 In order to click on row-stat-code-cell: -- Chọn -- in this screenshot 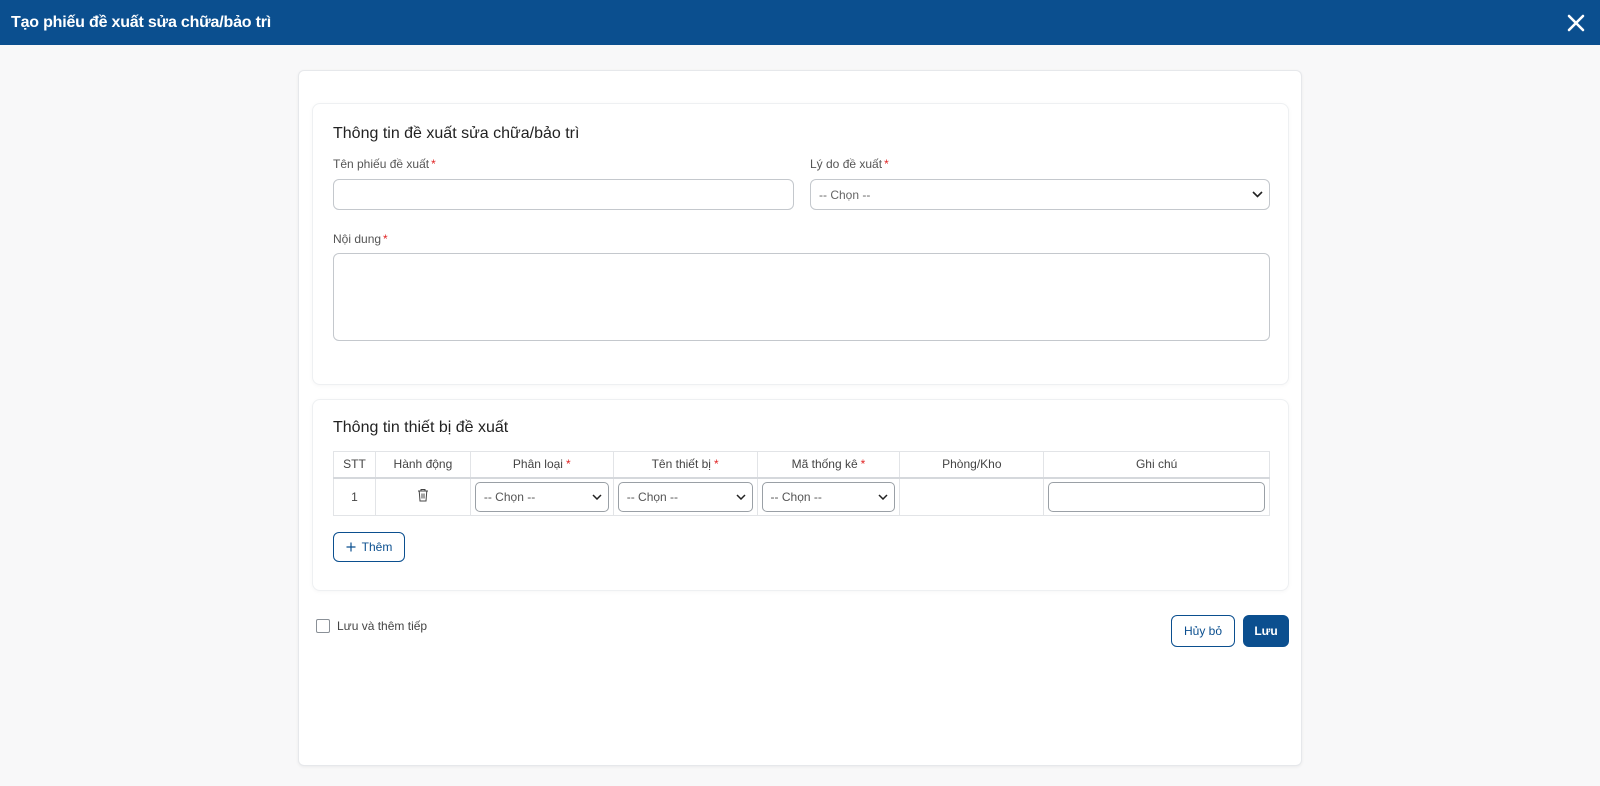, I will do `click(828, 496)`.